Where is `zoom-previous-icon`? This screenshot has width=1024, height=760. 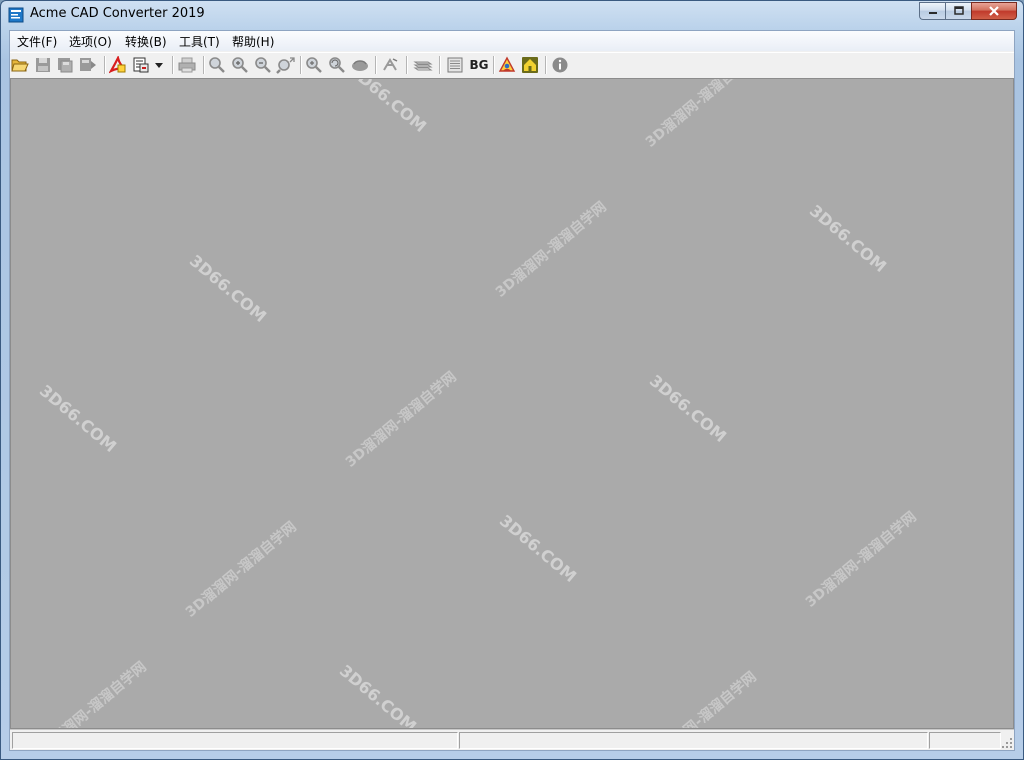 zoom-previous-icon is located at coordinates (337, 65).